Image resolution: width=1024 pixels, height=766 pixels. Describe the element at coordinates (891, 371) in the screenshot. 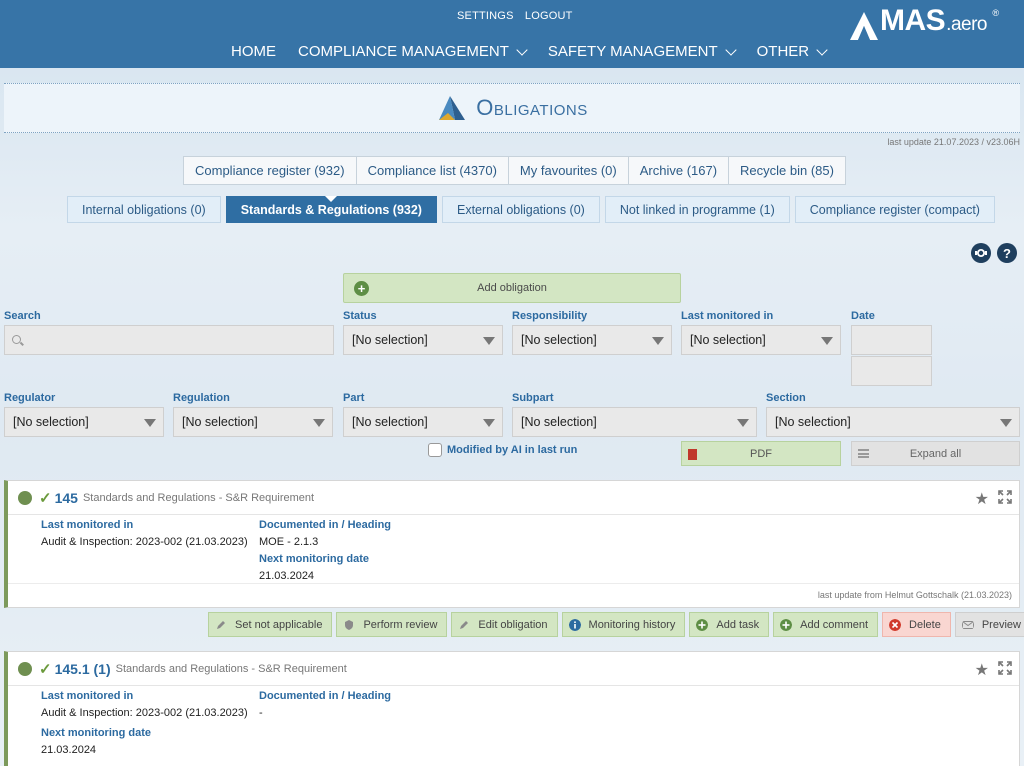

I see `date-to-input` at that location.